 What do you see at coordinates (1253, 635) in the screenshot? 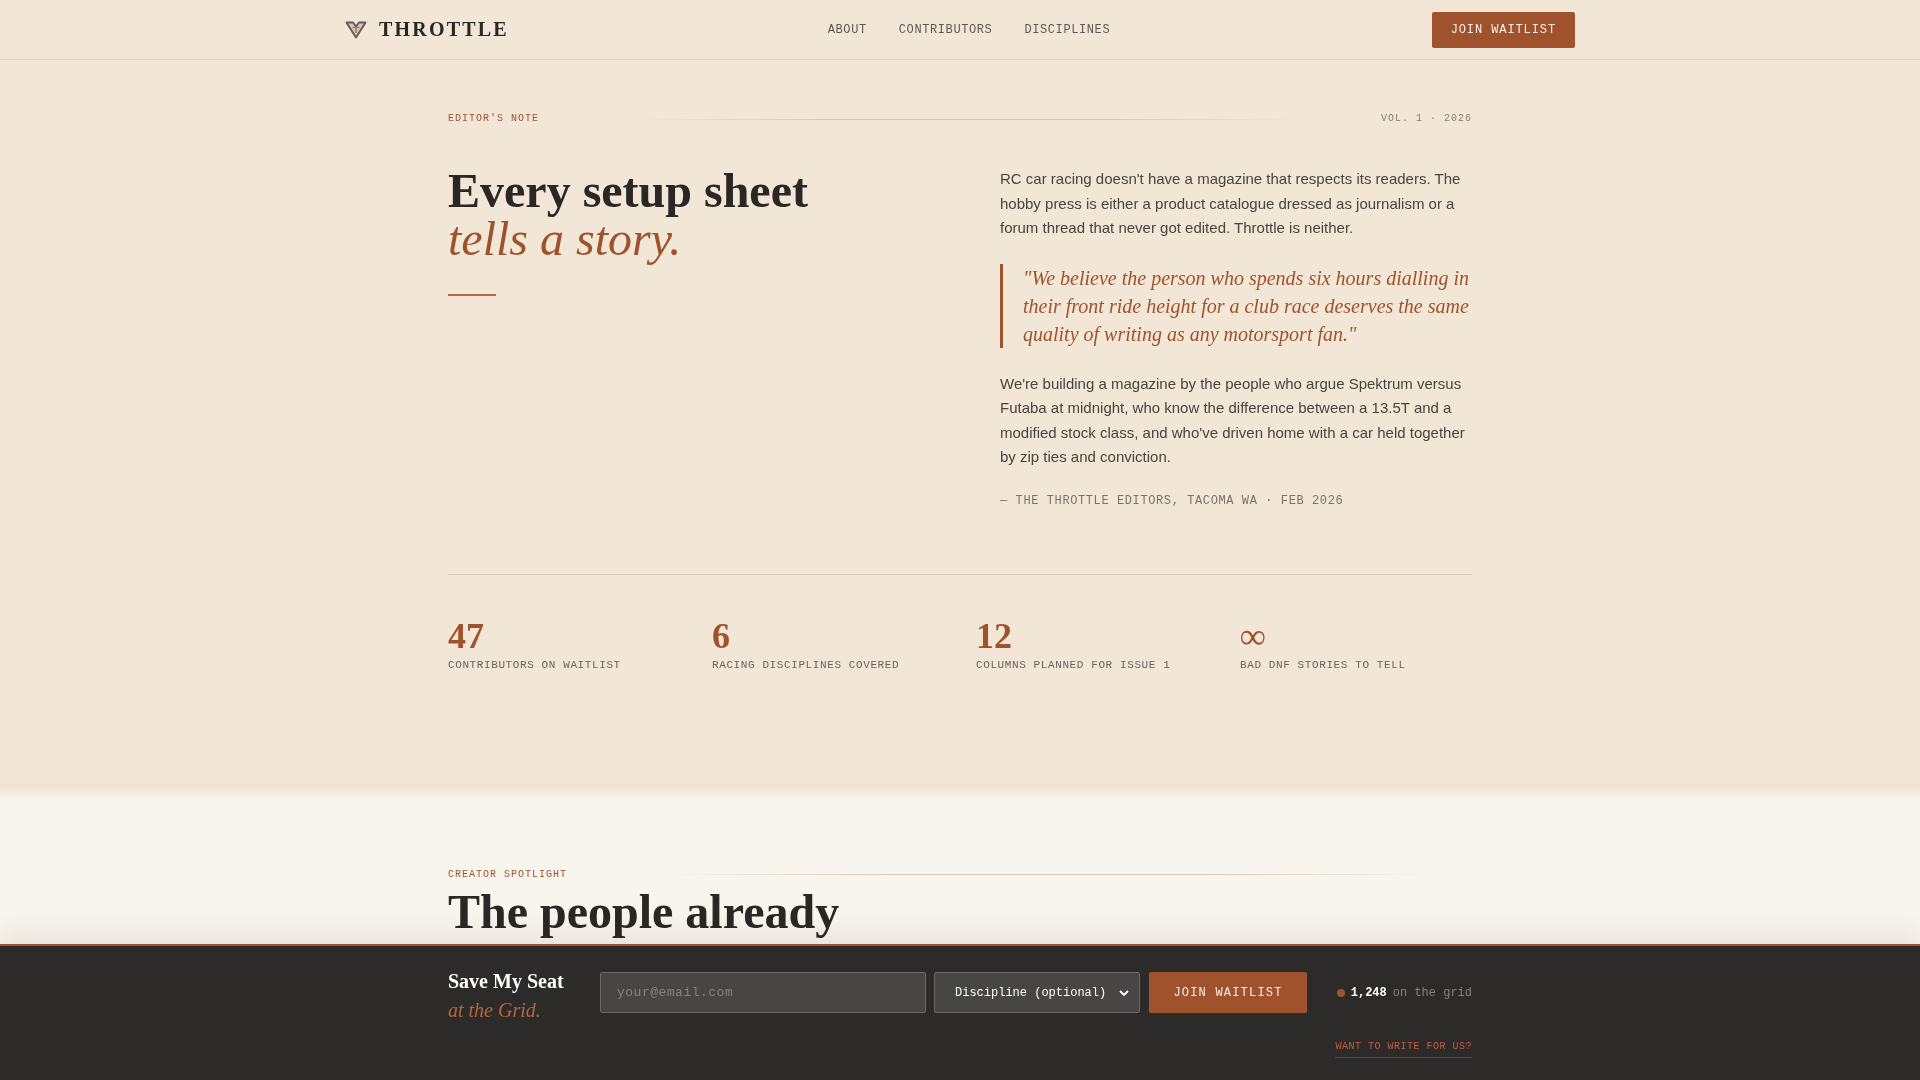
I see `stat-value: ∞` at bounding box center [1253, 635].